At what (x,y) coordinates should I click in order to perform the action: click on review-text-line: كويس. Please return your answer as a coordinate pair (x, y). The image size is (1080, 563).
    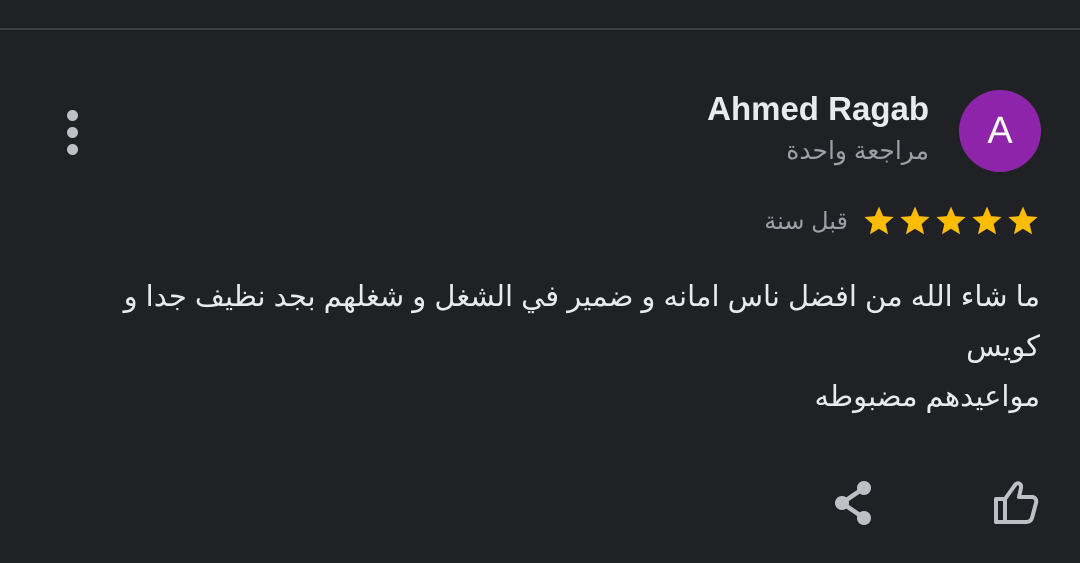
    Looking at the image, I should click on (1003, 347).